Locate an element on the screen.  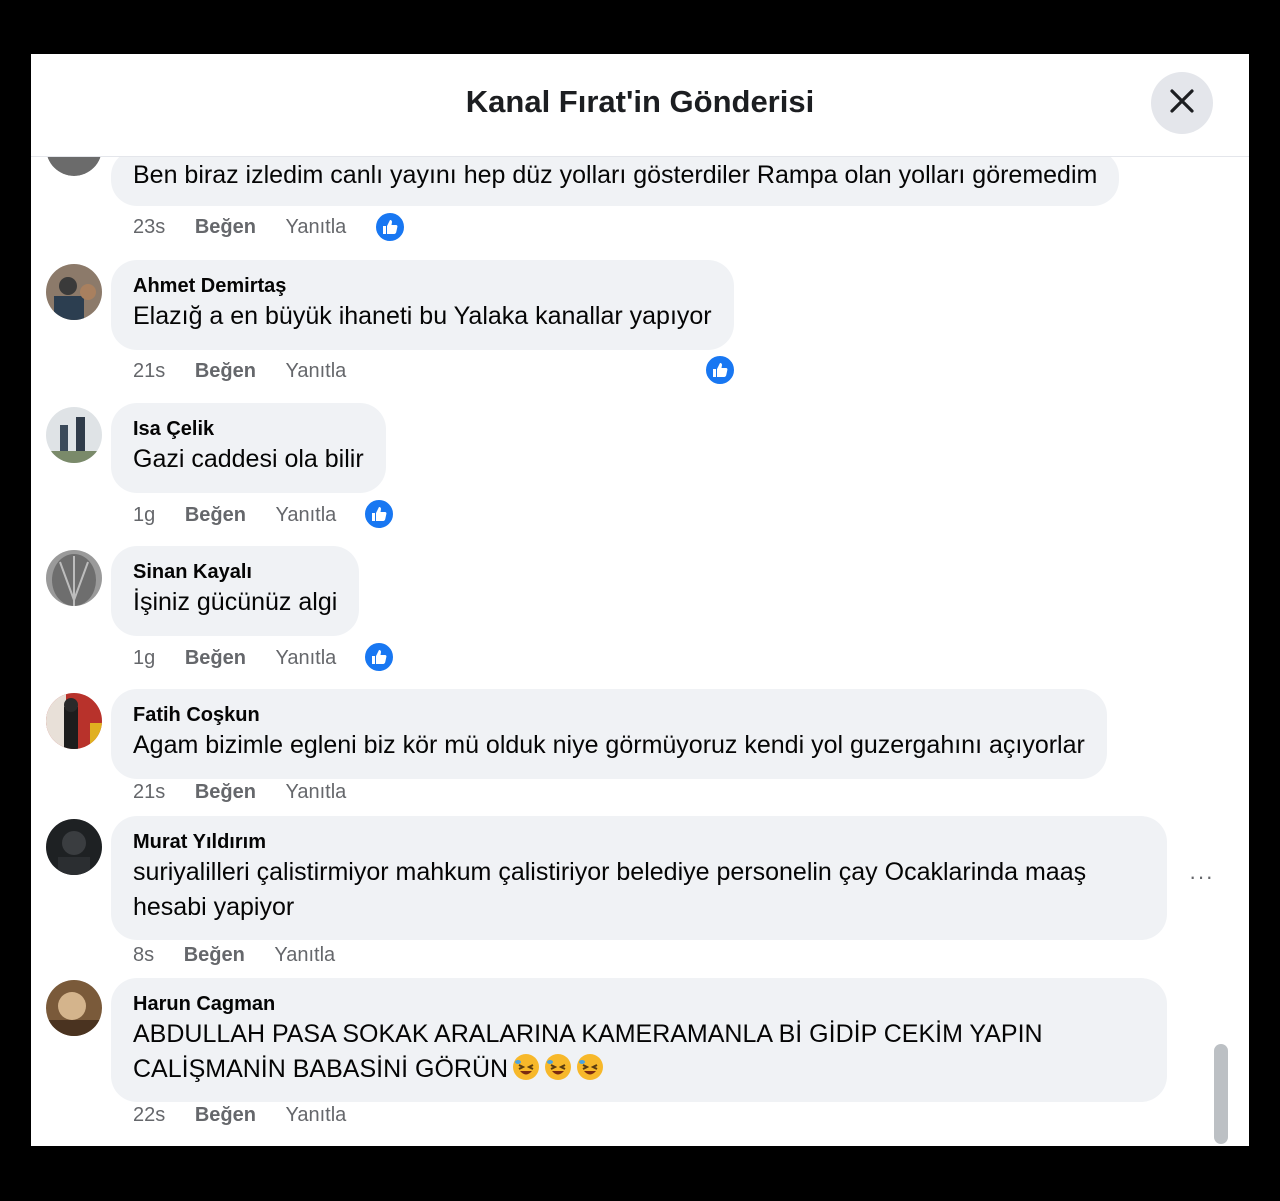
comment-time: 23s is located at coordinates (149, 227).